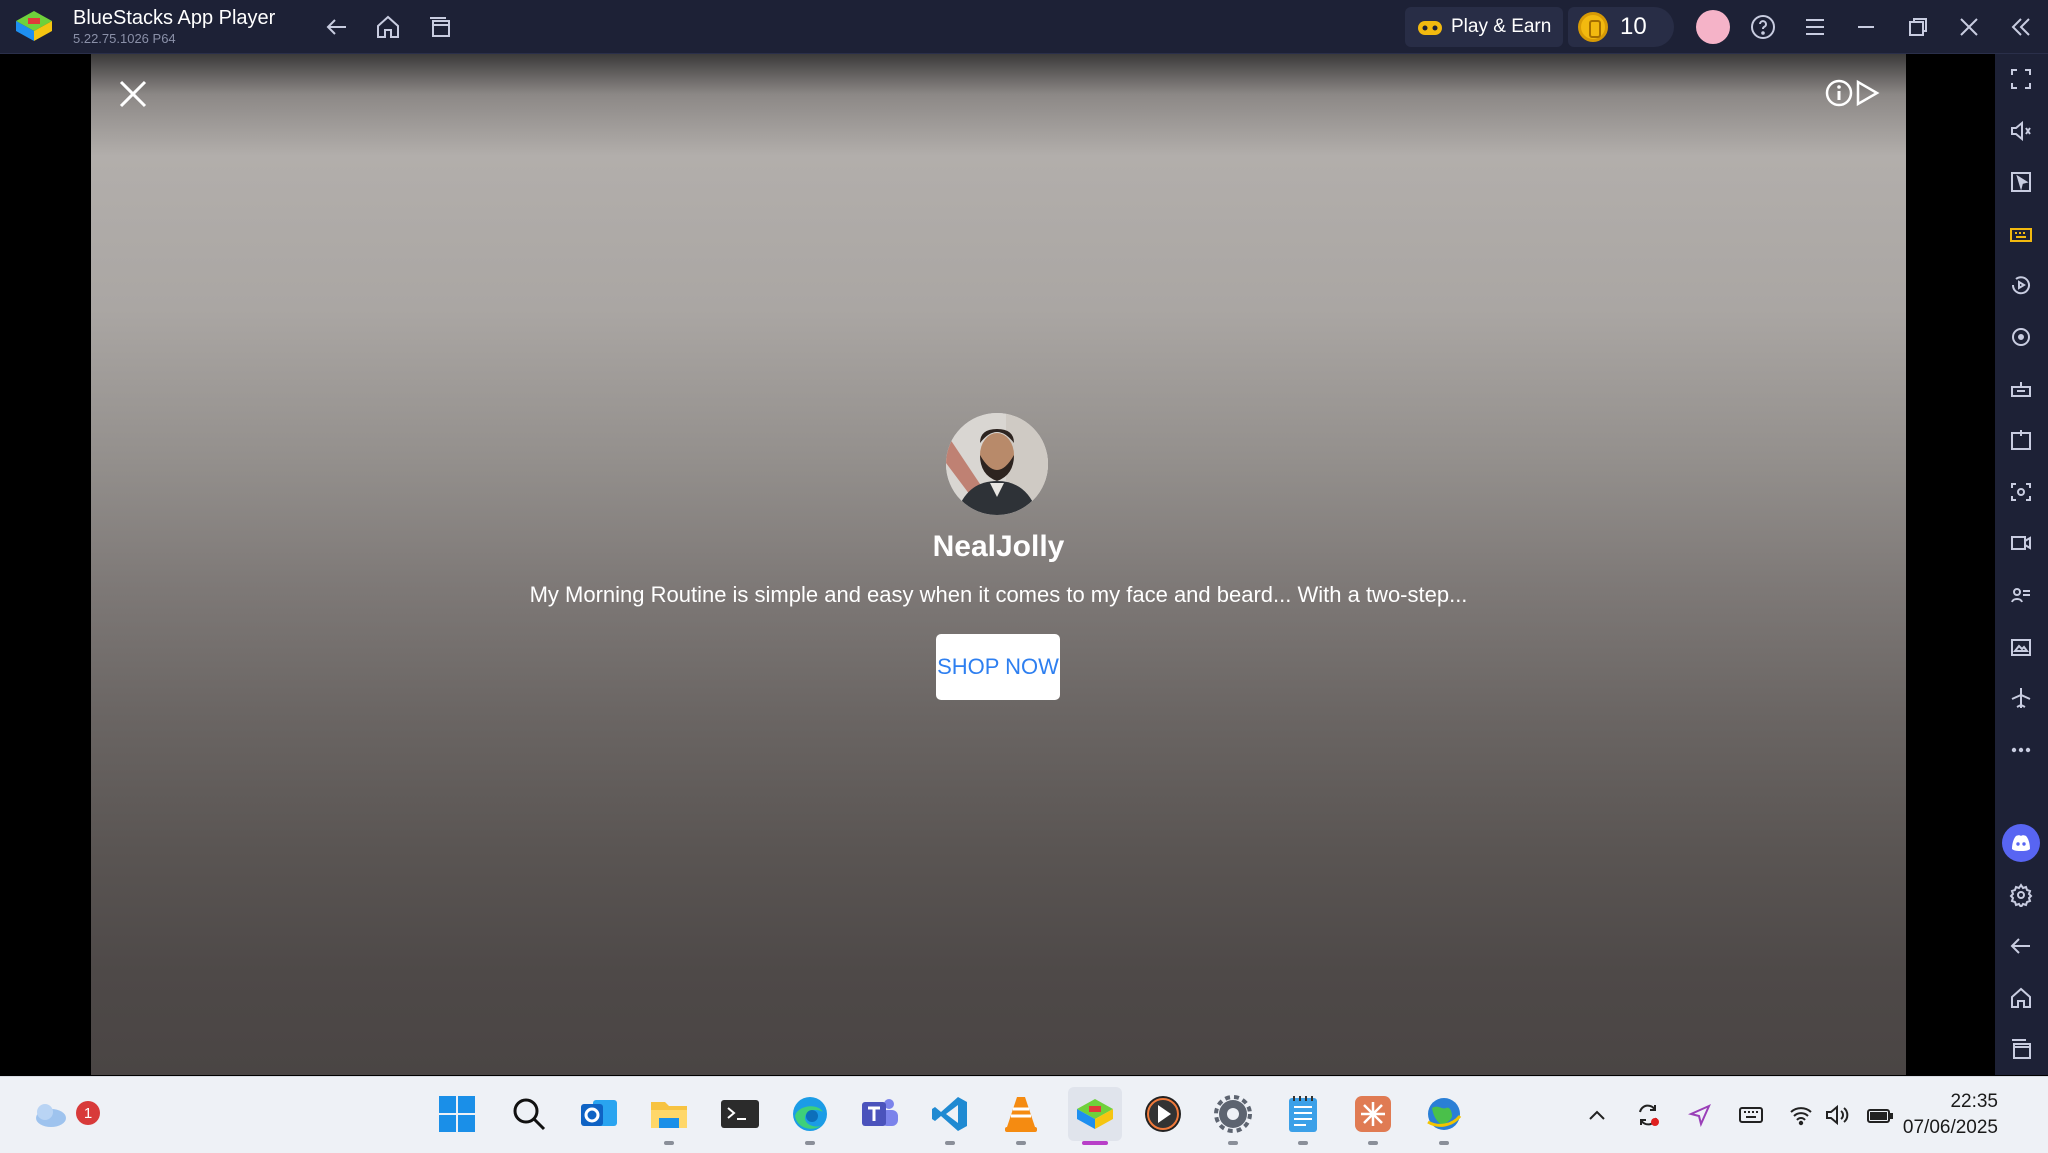  What do you see at coordinates (2021, 595) in the screenshot?
I see `eco-mode-icon` at bounding box center [2021, 595].